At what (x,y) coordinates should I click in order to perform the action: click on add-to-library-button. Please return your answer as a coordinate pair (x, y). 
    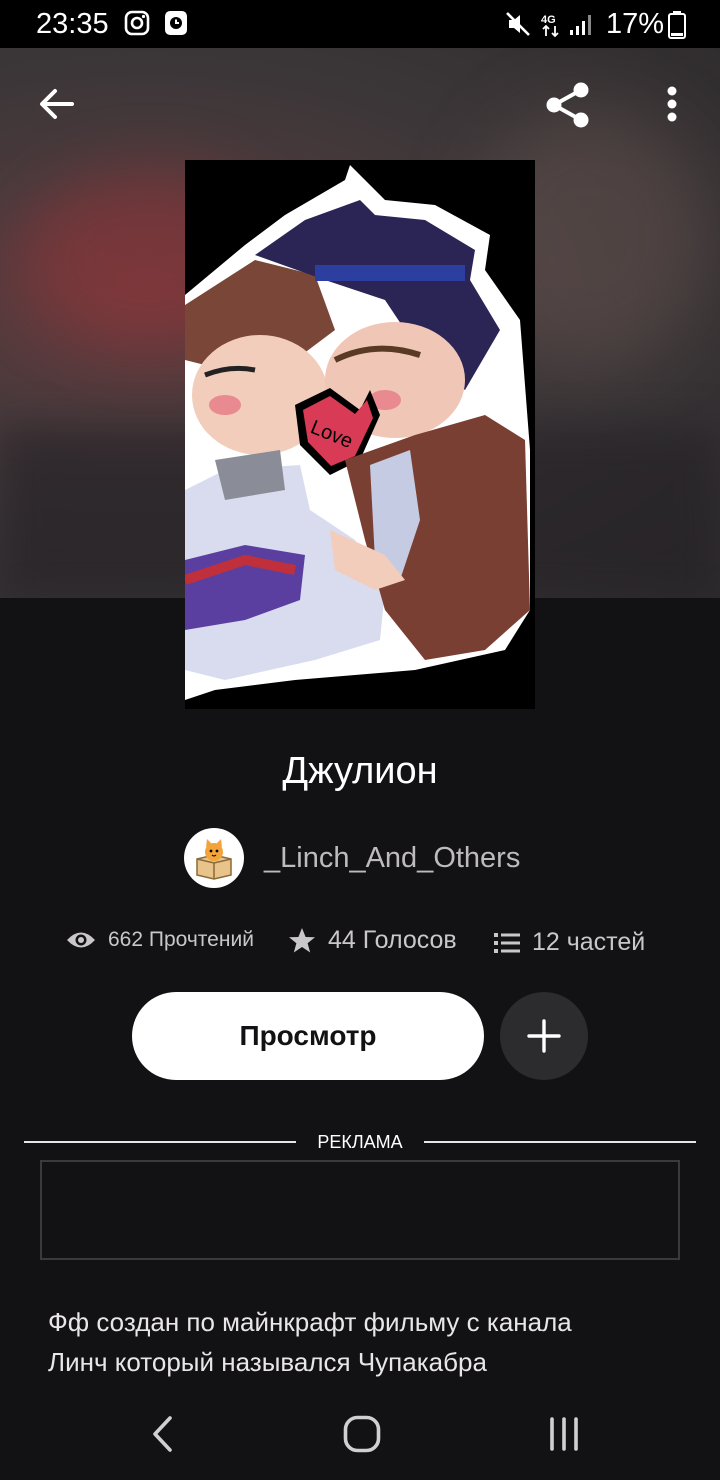
    Looking at the image, I should click on (544, 1036).